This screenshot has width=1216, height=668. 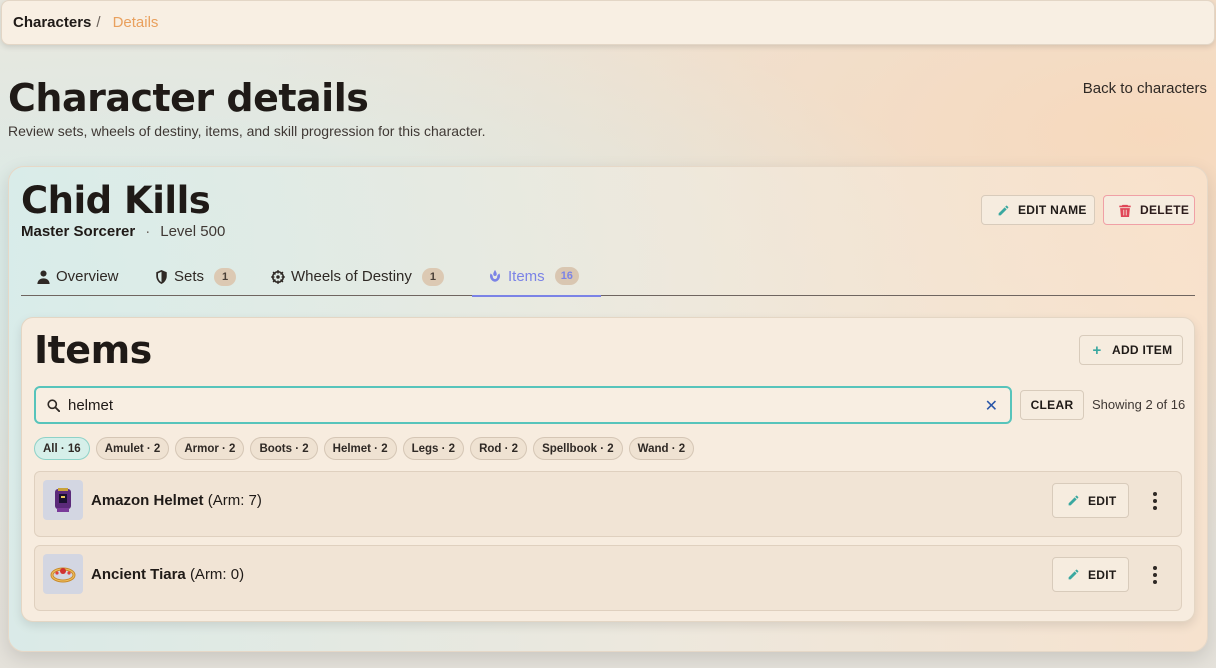 What do you see at coordinates (518, 405) in the screenshot?
I see `search-input` at bounding box center [518, 405].